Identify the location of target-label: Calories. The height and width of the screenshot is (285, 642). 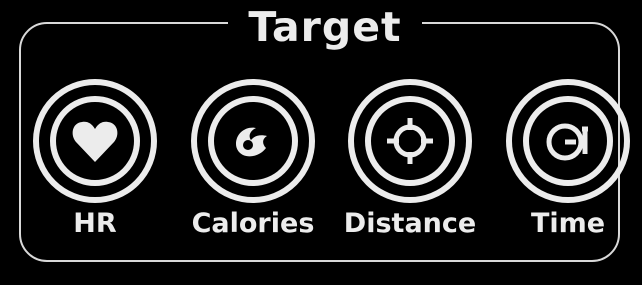
(253, 223).